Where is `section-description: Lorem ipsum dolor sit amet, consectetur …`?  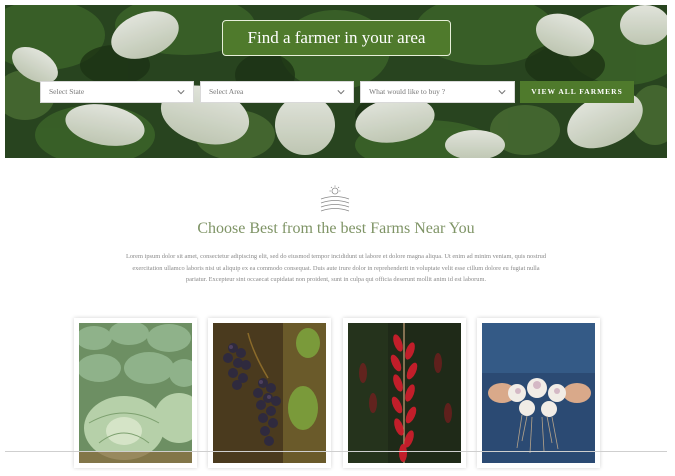
section-description: Lorem ipsum dolor sit amet, consectetur … is located at coordinates (336, 268).